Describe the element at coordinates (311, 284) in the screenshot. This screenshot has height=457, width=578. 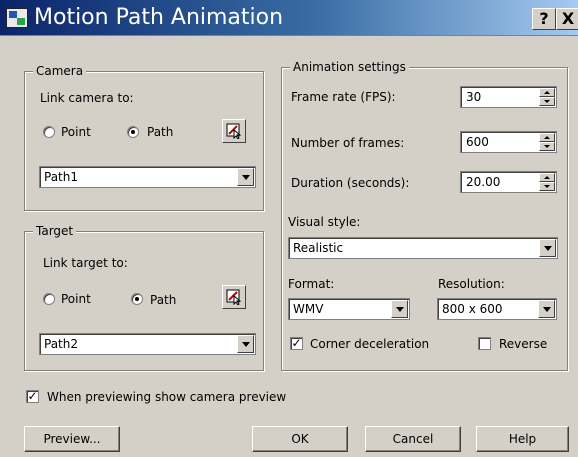
I see `format-label: Format:` at that location.